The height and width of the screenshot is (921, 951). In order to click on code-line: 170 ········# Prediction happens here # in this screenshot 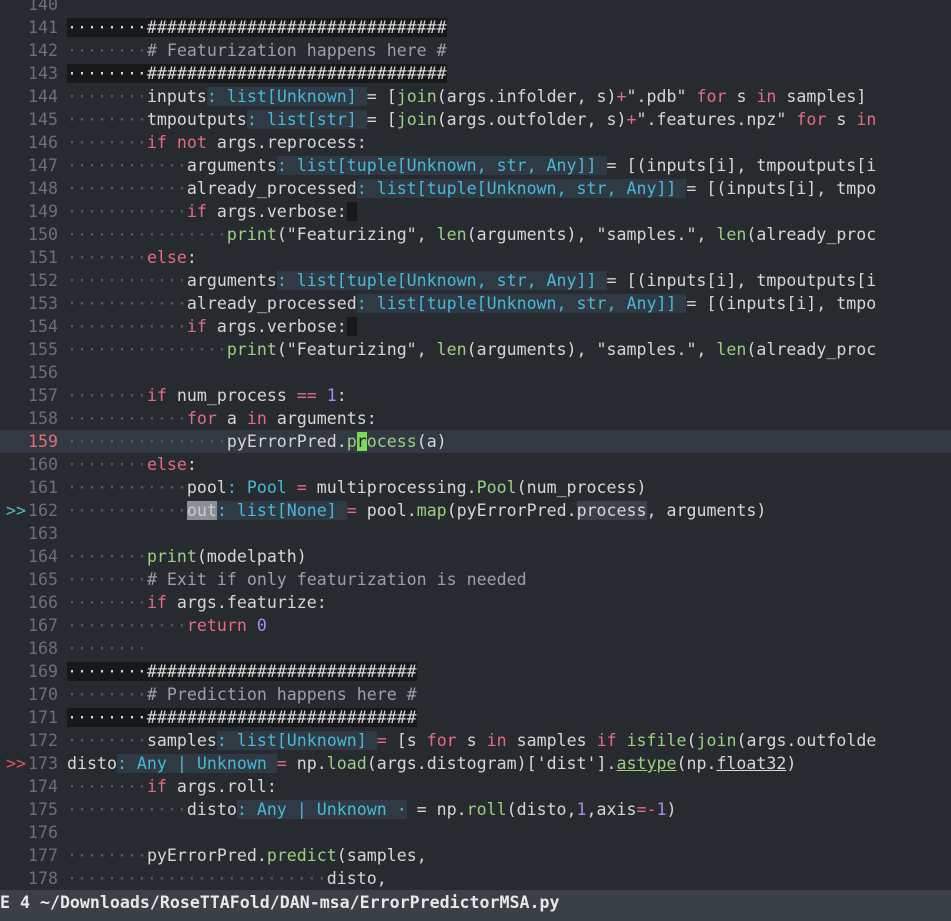, I will do `click(475, 694)`.